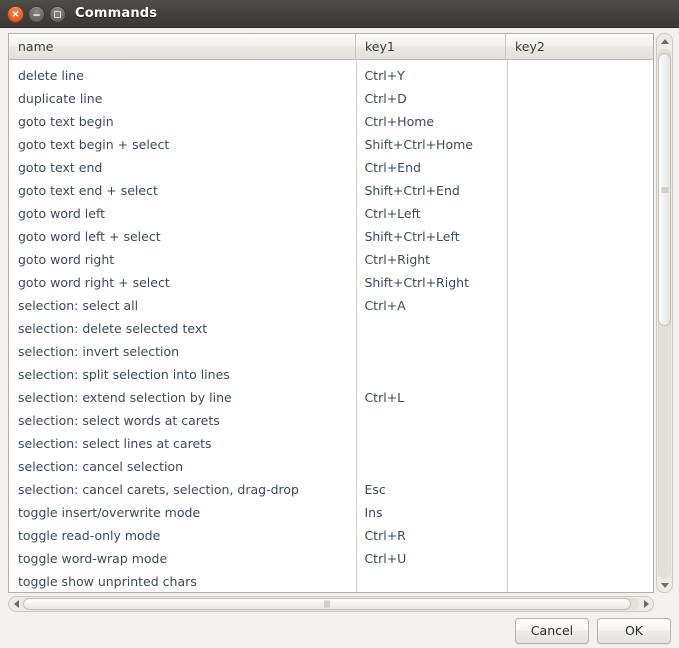 The width and height of the screenshot is (679, 648). What do you see at coordinates (124, 374) in the screenshot?
I see `cell-name: selection: split selection into lines` at bounding box center [124, 374].